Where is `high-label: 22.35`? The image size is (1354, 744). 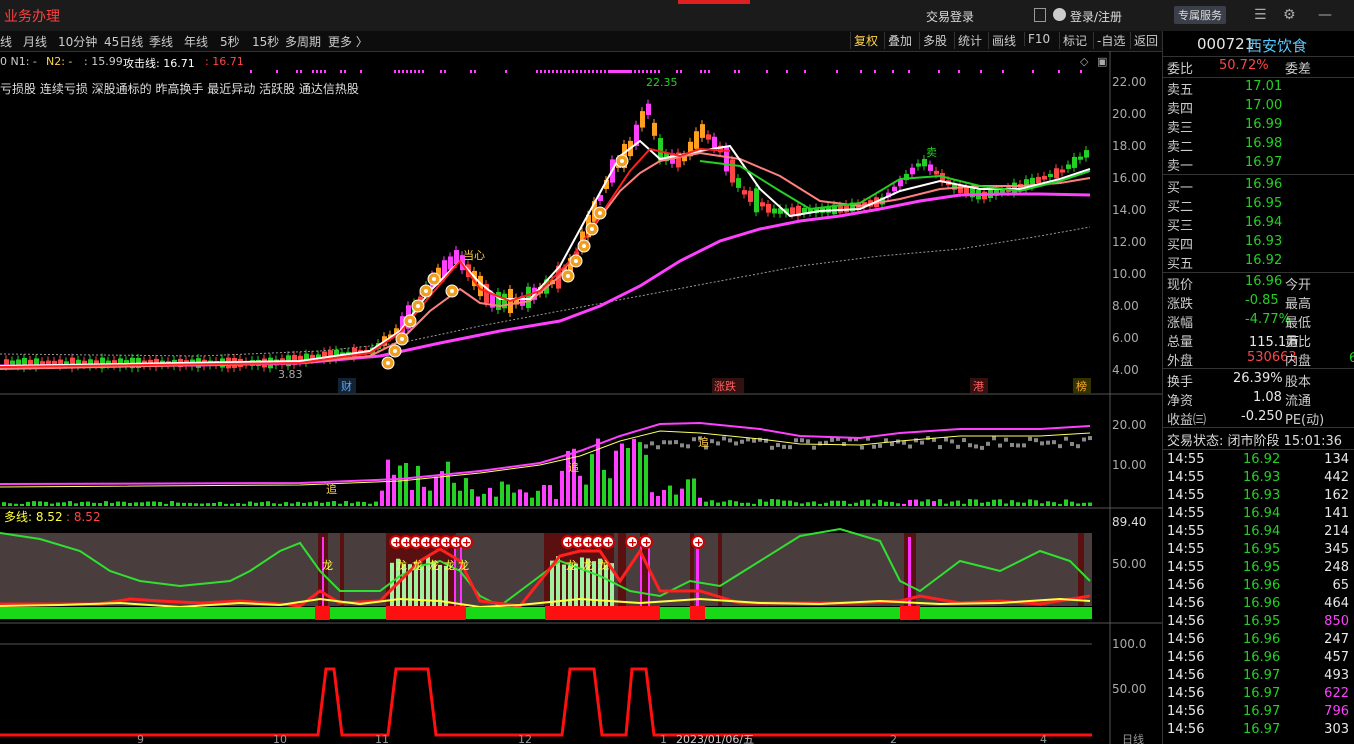
high-label: 22.35 is located at coordinates (662, 82).